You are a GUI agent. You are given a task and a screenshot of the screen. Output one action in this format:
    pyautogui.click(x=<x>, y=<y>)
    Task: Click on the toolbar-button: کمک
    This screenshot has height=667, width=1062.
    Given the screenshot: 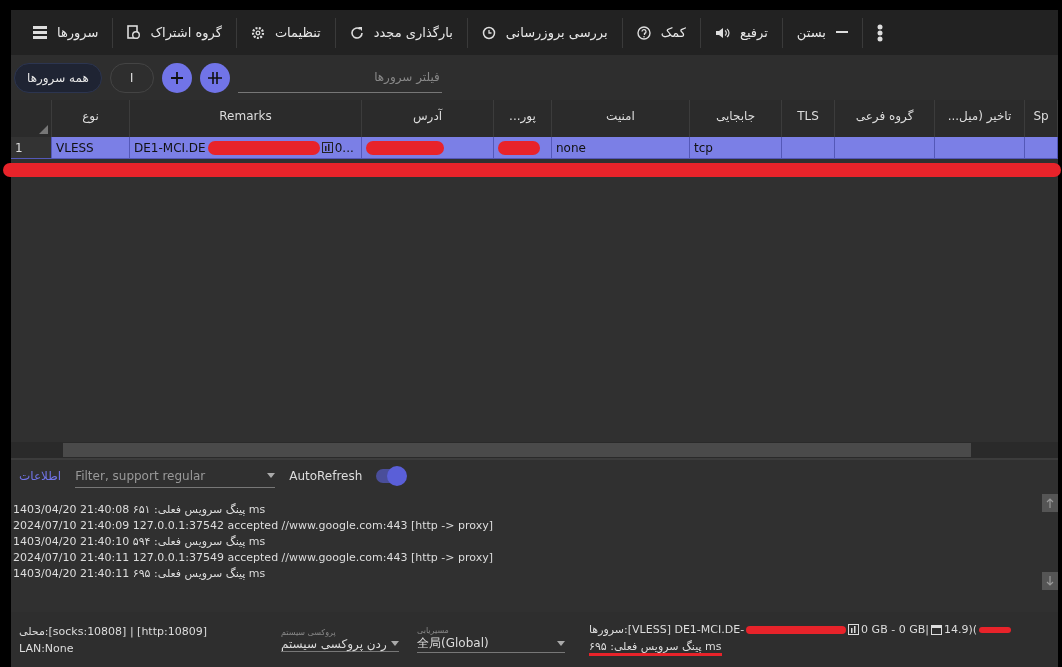 What is the action you would take?
    pyautogui.click(x=660, y=32)
    